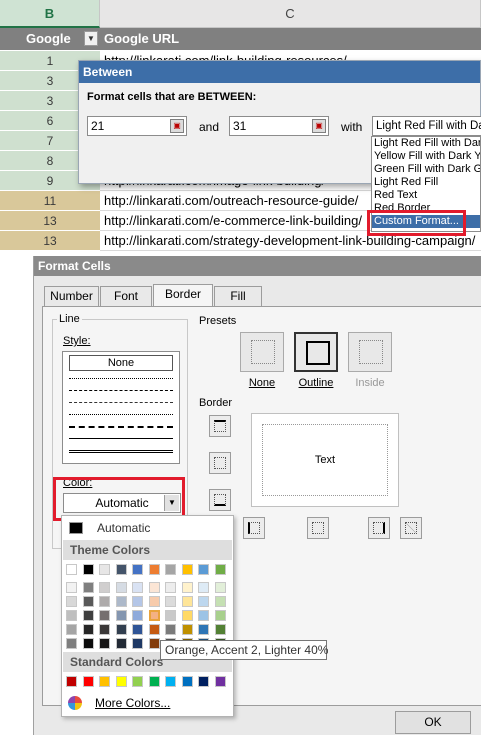 The image size is (481, 735). I want to click on border-top-button, so click(220, 426).